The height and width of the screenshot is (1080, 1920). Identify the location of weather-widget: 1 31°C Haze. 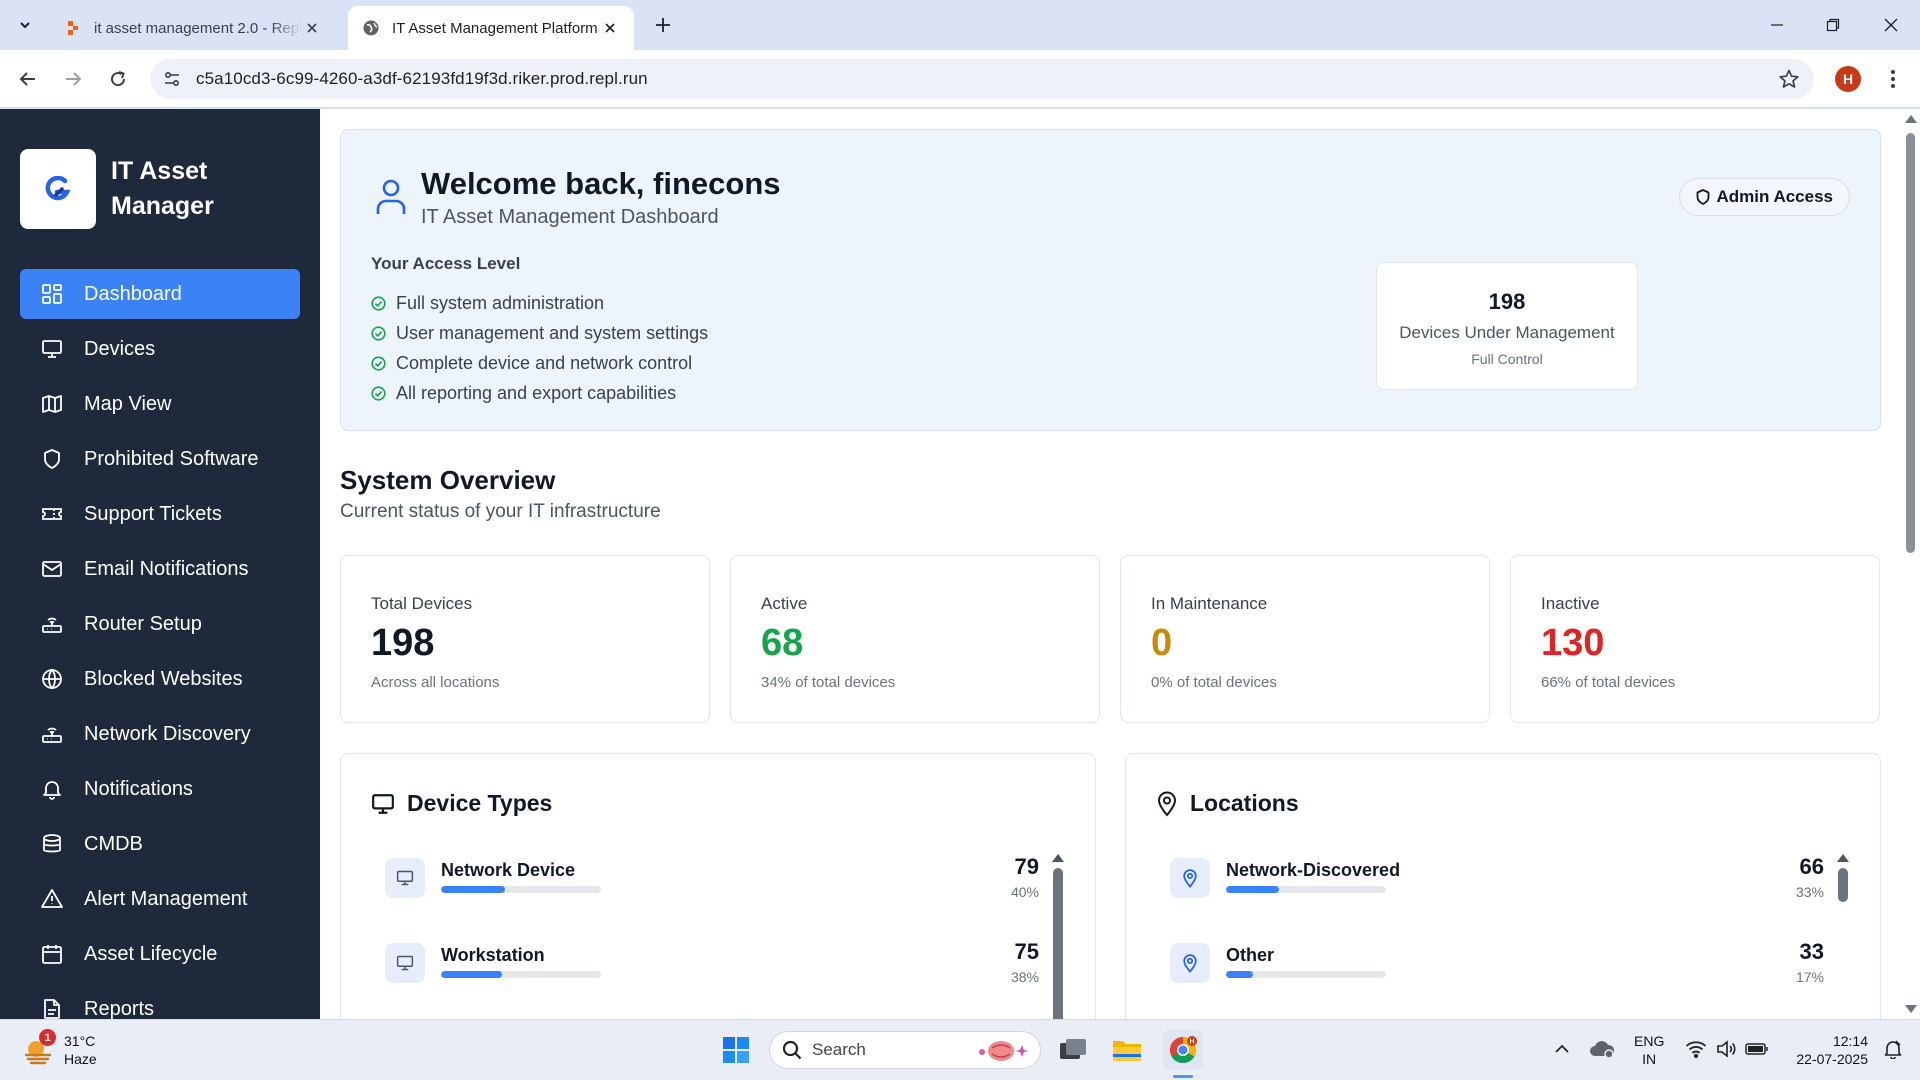
(59, 1048).